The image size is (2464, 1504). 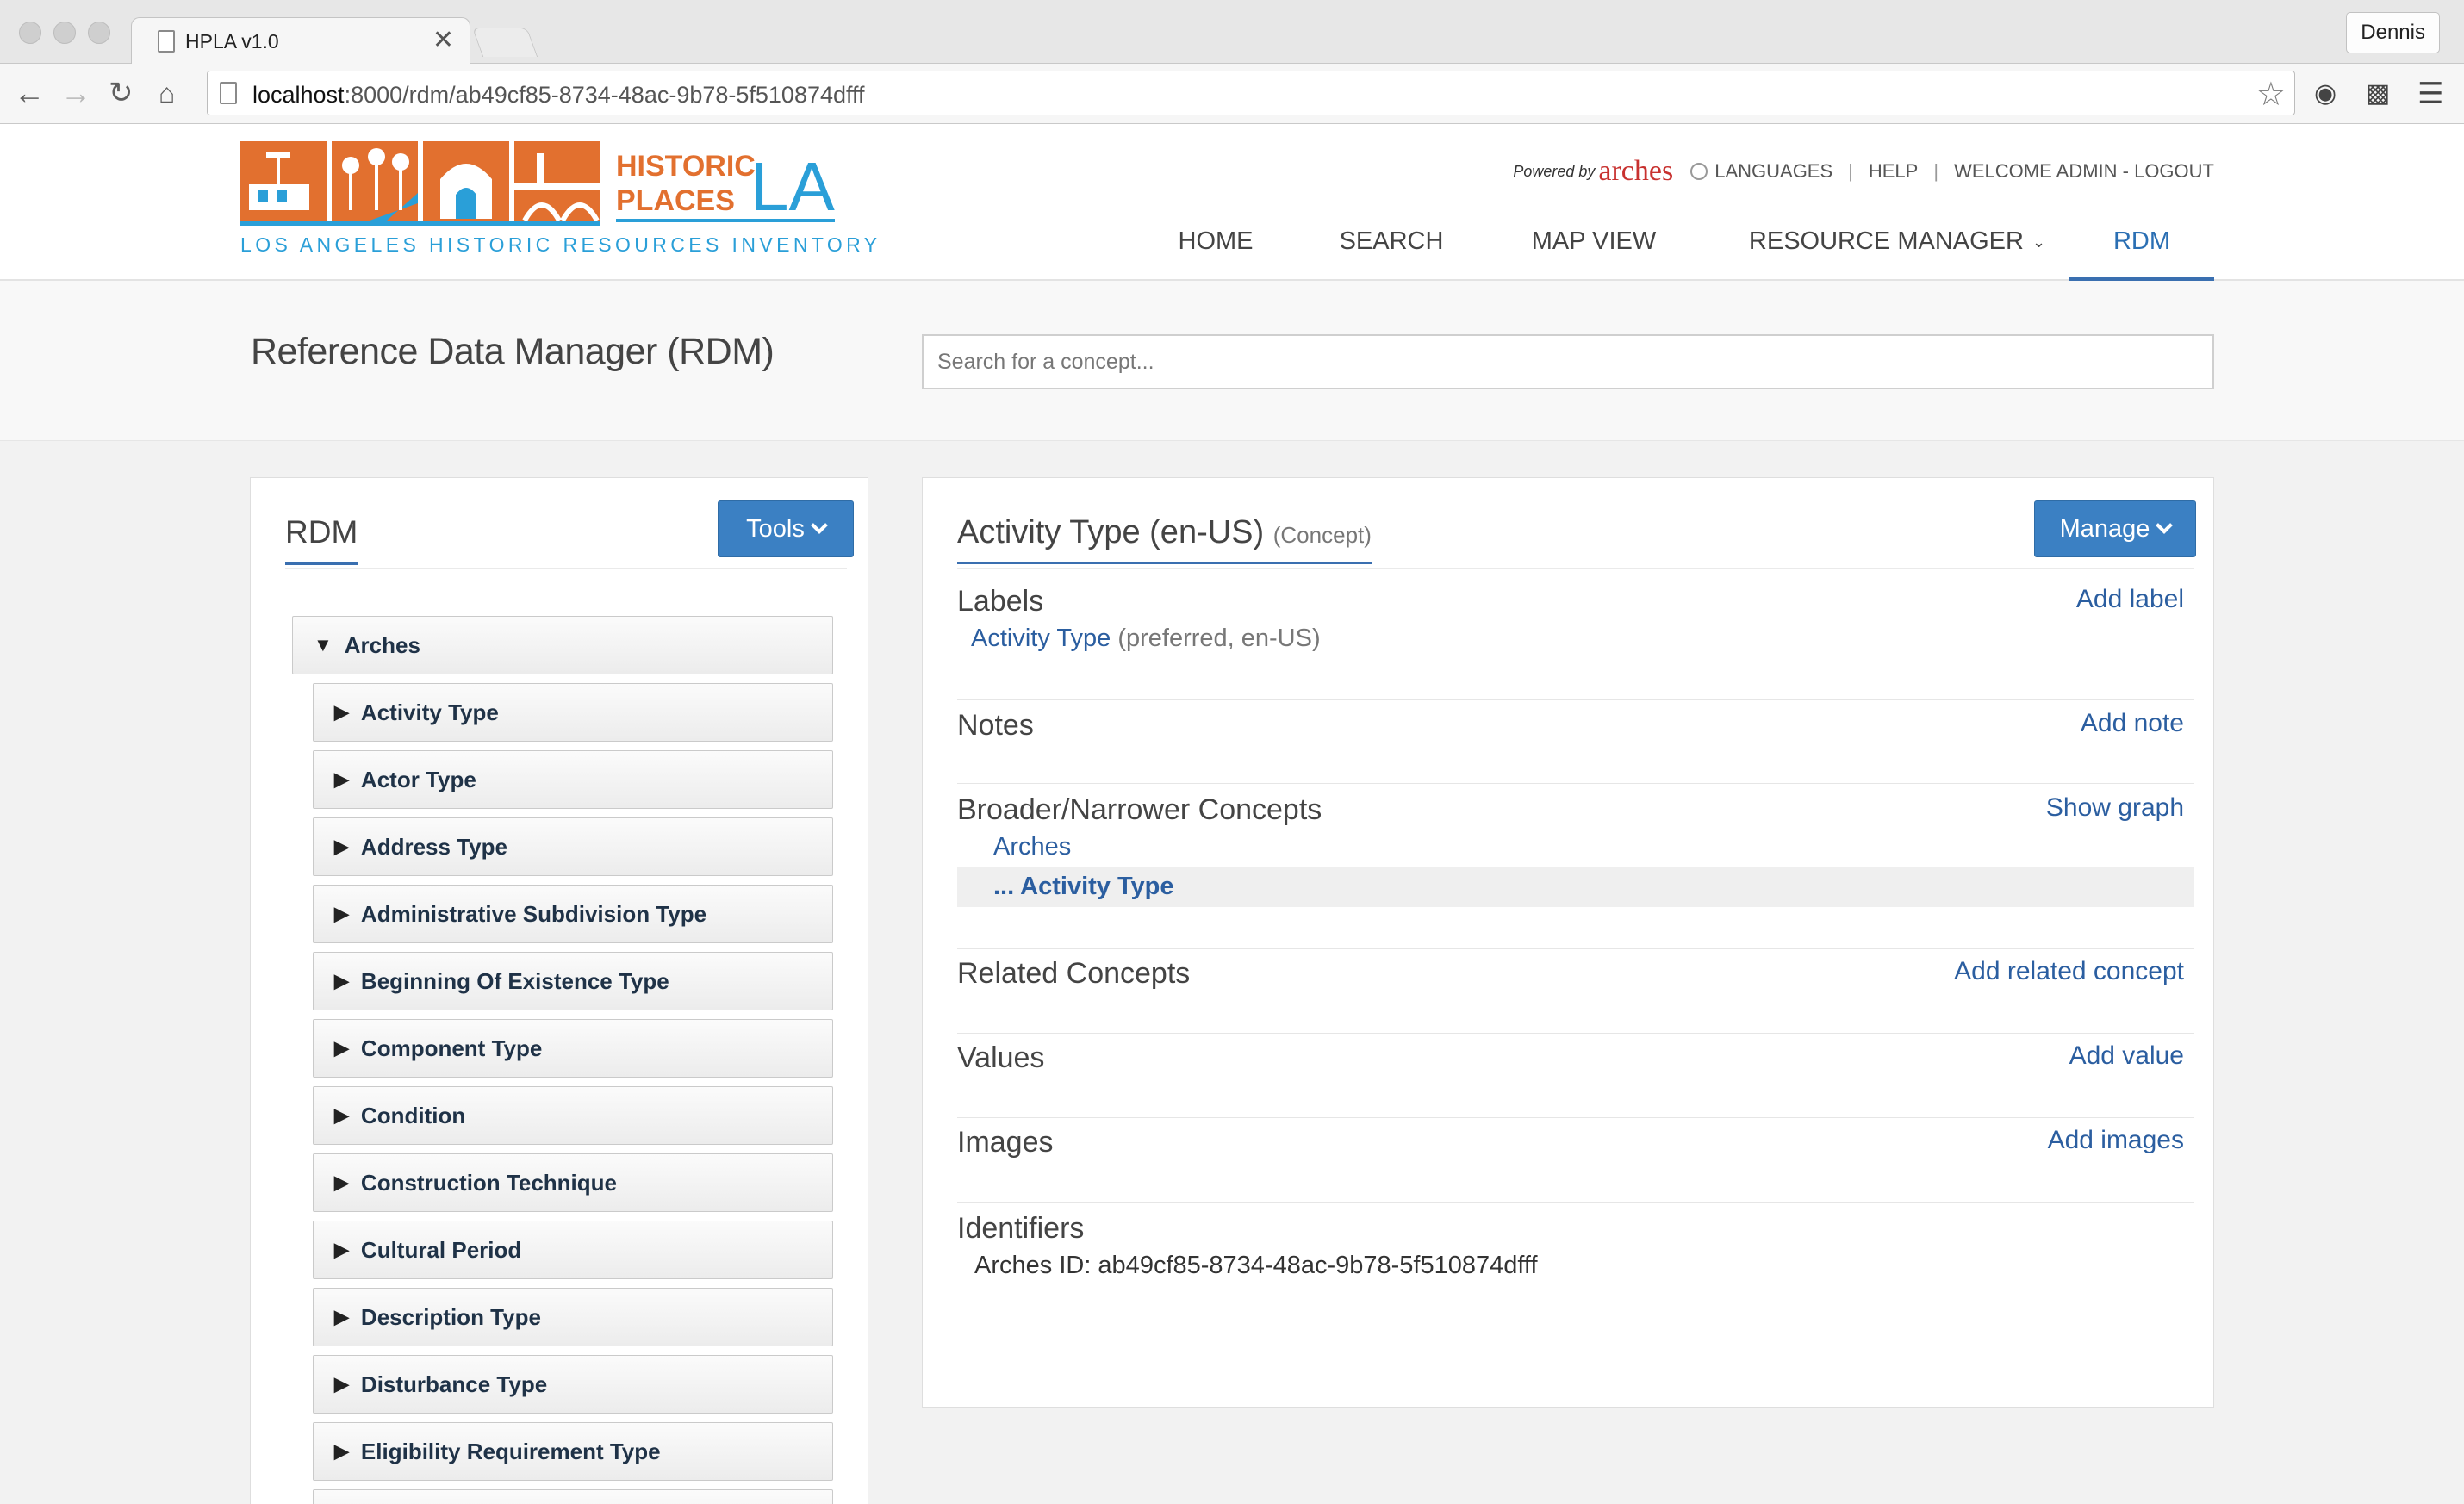 I want to click on tree-node-label: Beginning Of Existence Type, so click(x=514, y=981).